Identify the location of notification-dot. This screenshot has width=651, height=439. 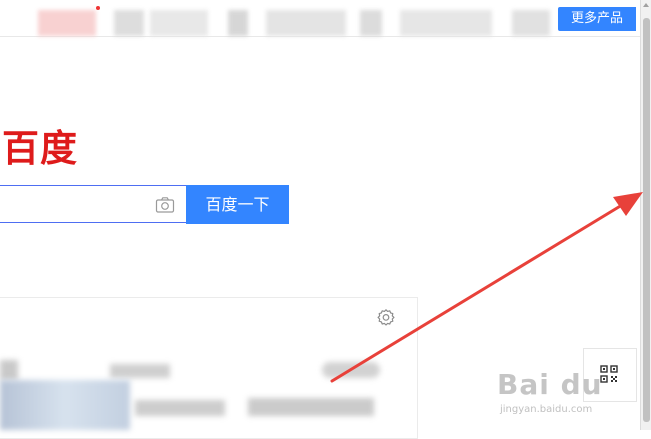
(98, 8).